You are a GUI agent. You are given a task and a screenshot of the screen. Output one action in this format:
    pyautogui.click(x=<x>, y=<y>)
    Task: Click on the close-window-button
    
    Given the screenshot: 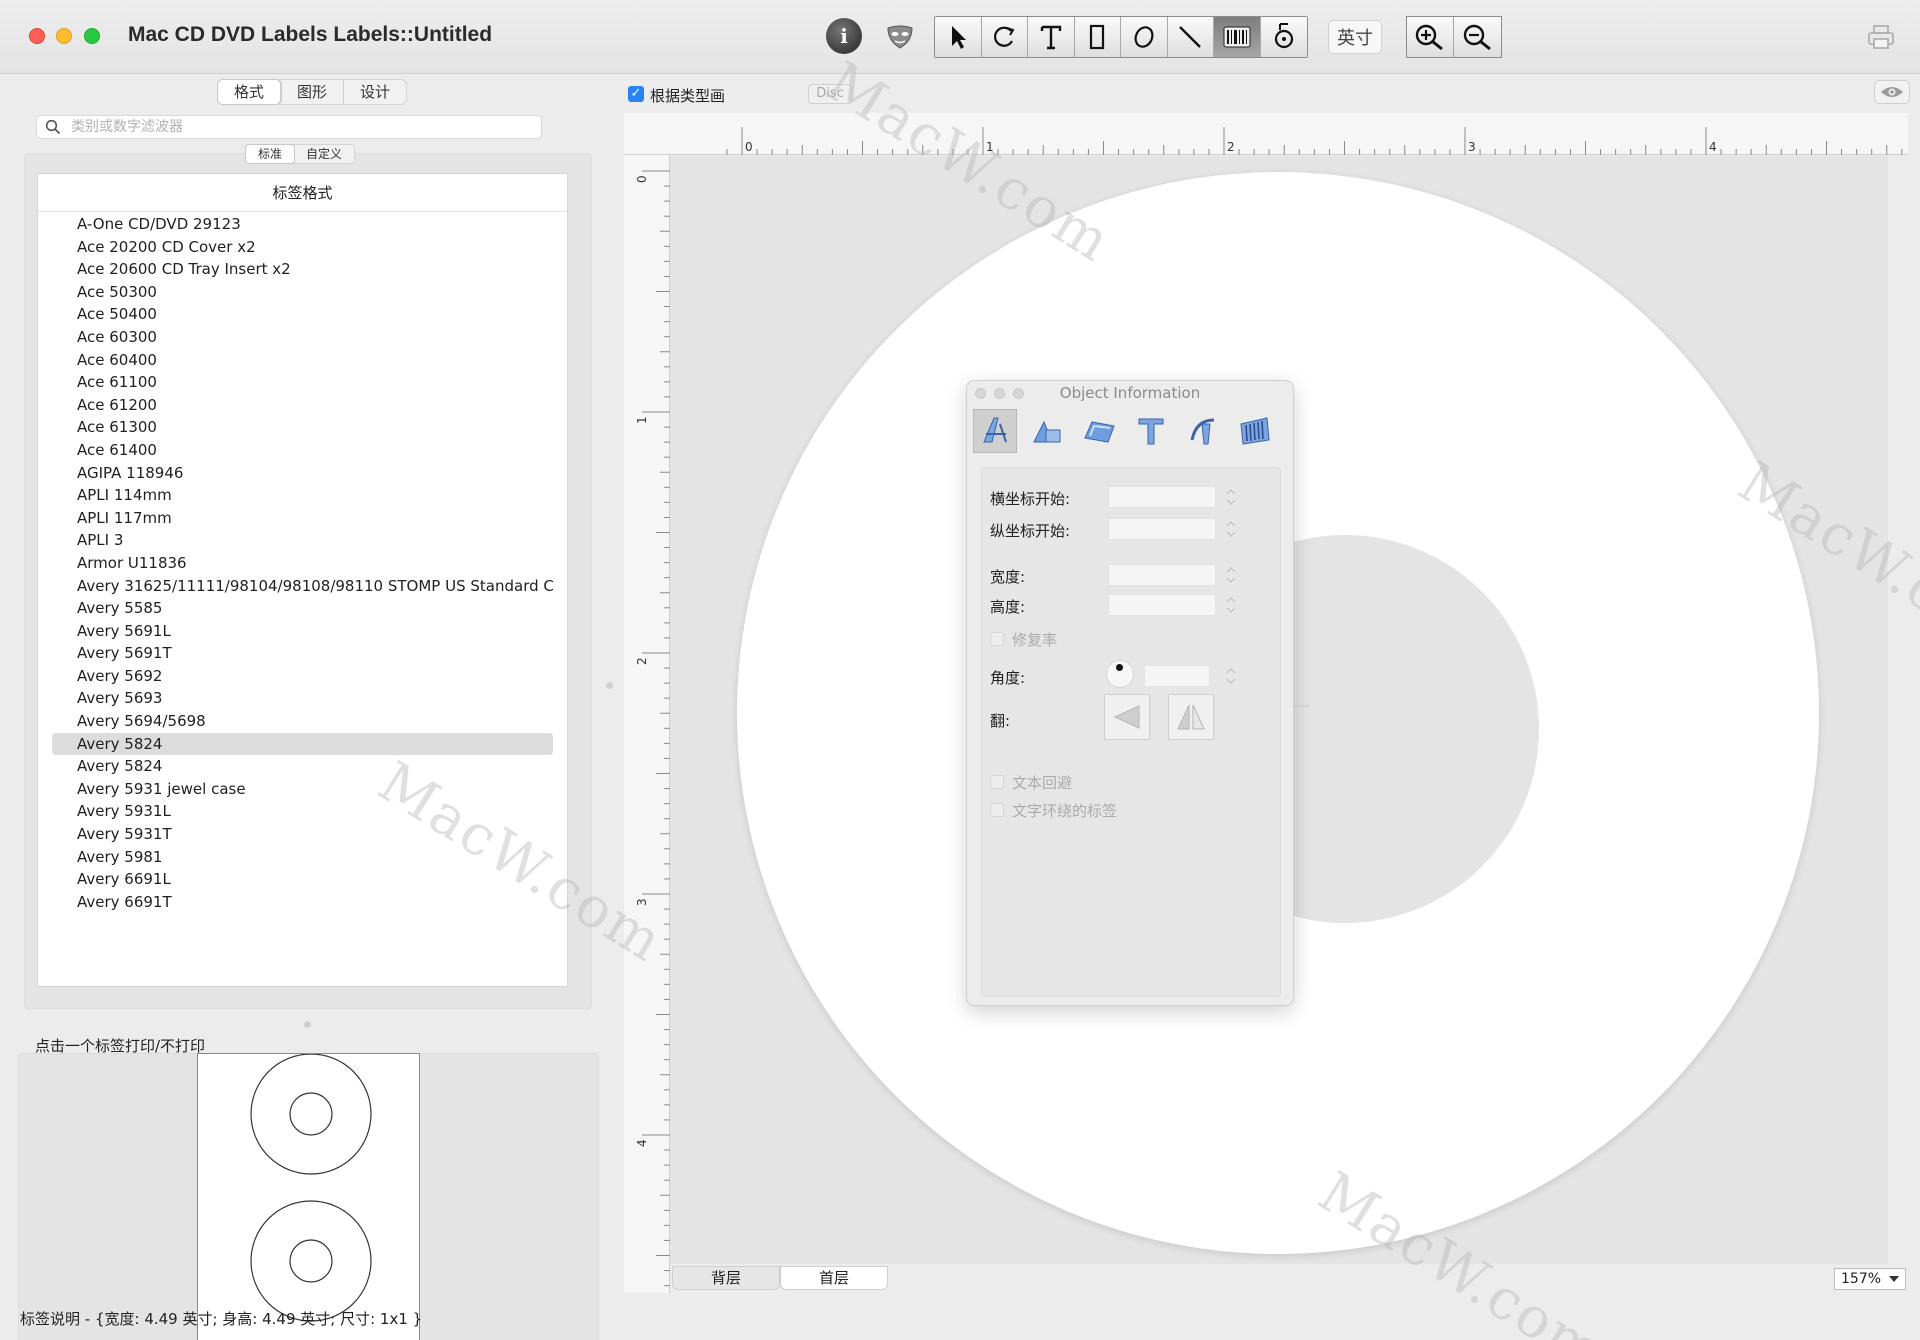 What is the action you would take?
    pyautogui.click(x=37, y=36)
    